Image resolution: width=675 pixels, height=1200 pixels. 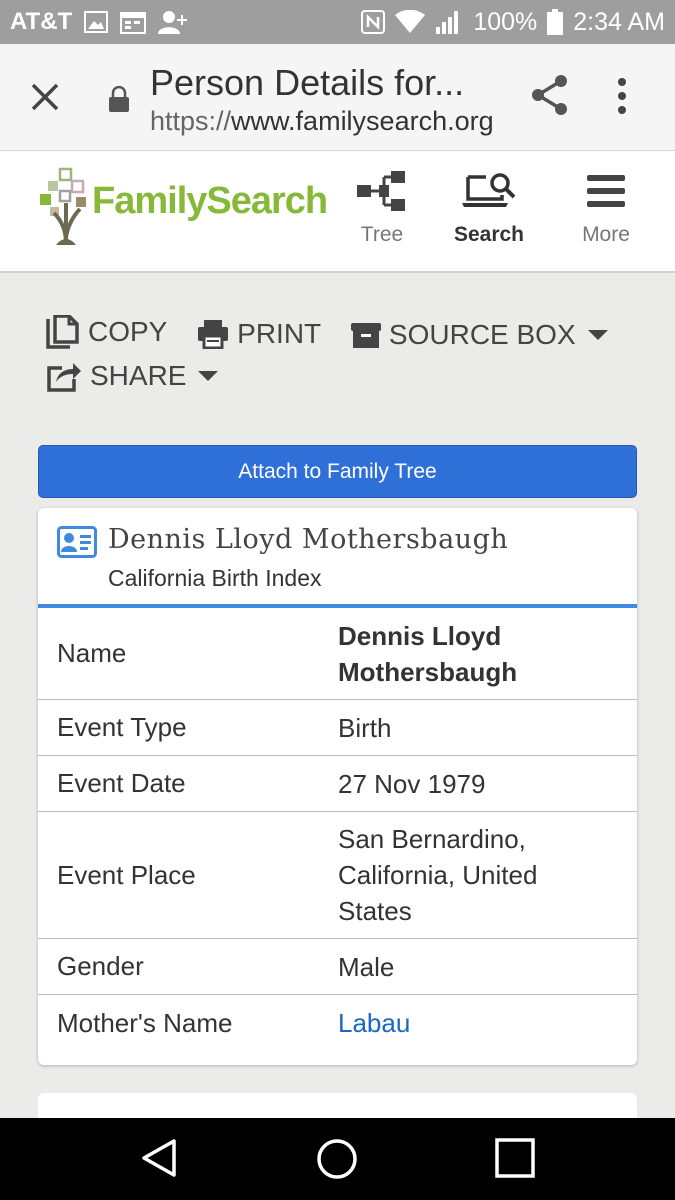 I want to click on site-header: FamilySearch Tree Search More, so click(x=337, y=212).